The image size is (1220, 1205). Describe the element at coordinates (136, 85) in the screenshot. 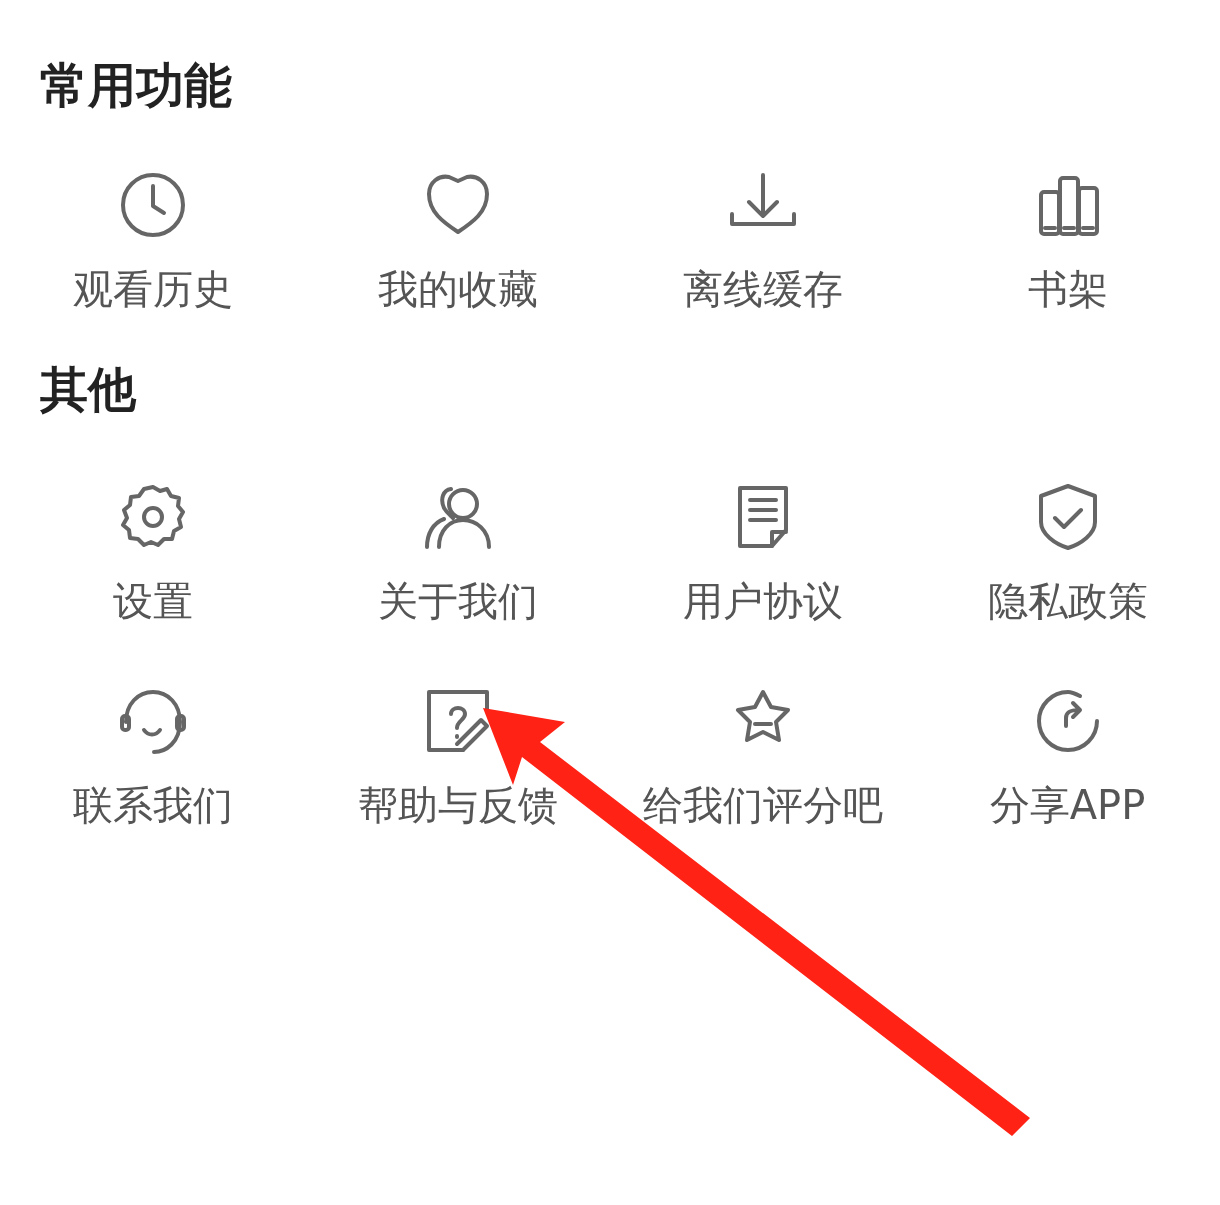

I see `section-title: 常用功能` at that location.